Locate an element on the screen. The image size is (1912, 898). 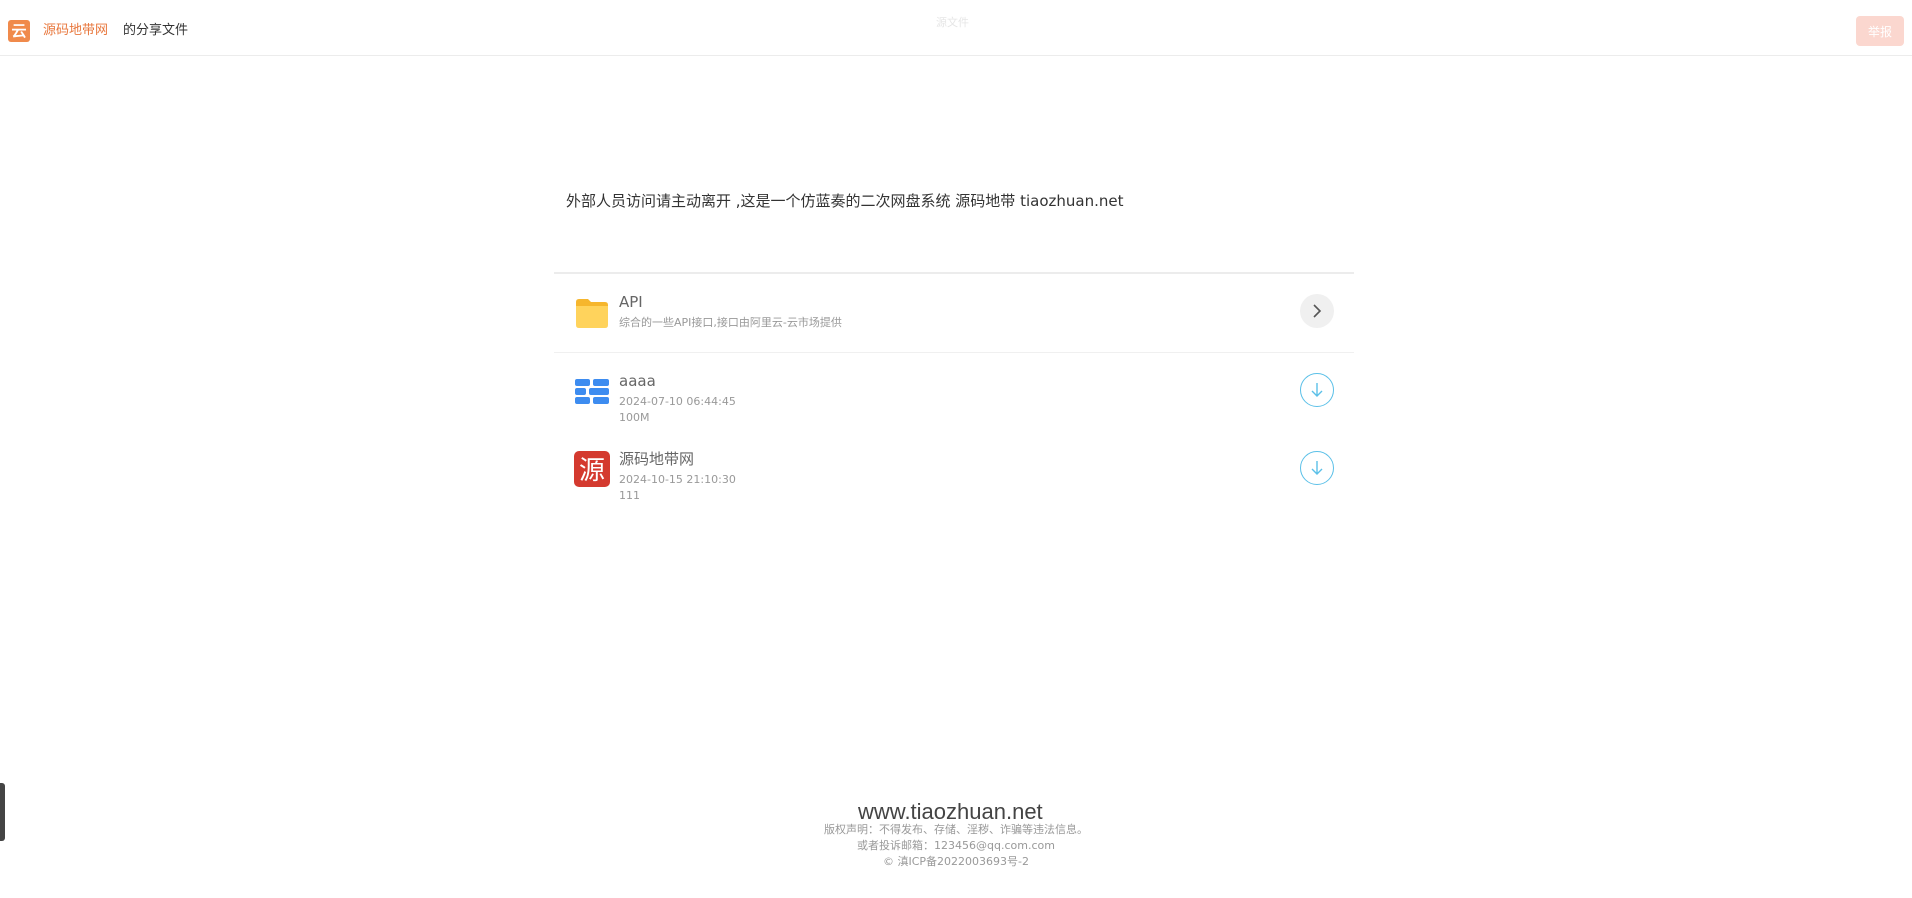
chevron-right-icon is located at coordinates (1317, 311).